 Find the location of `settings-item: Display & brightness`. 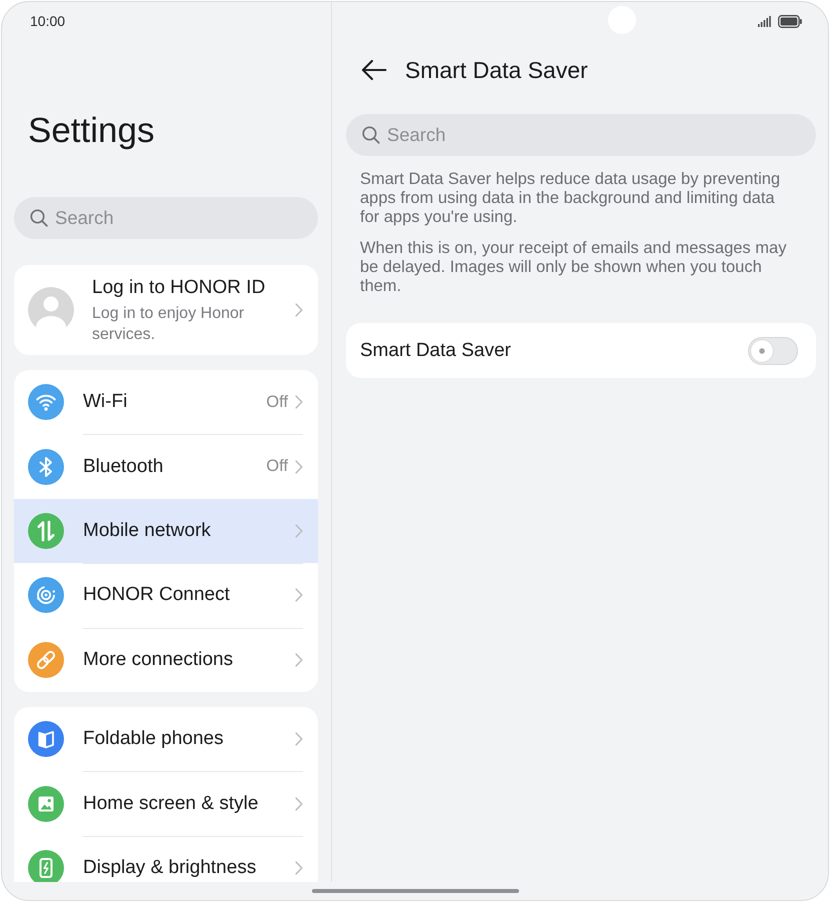

settings-item: Display & brightness is located at coordinates (166, 859).